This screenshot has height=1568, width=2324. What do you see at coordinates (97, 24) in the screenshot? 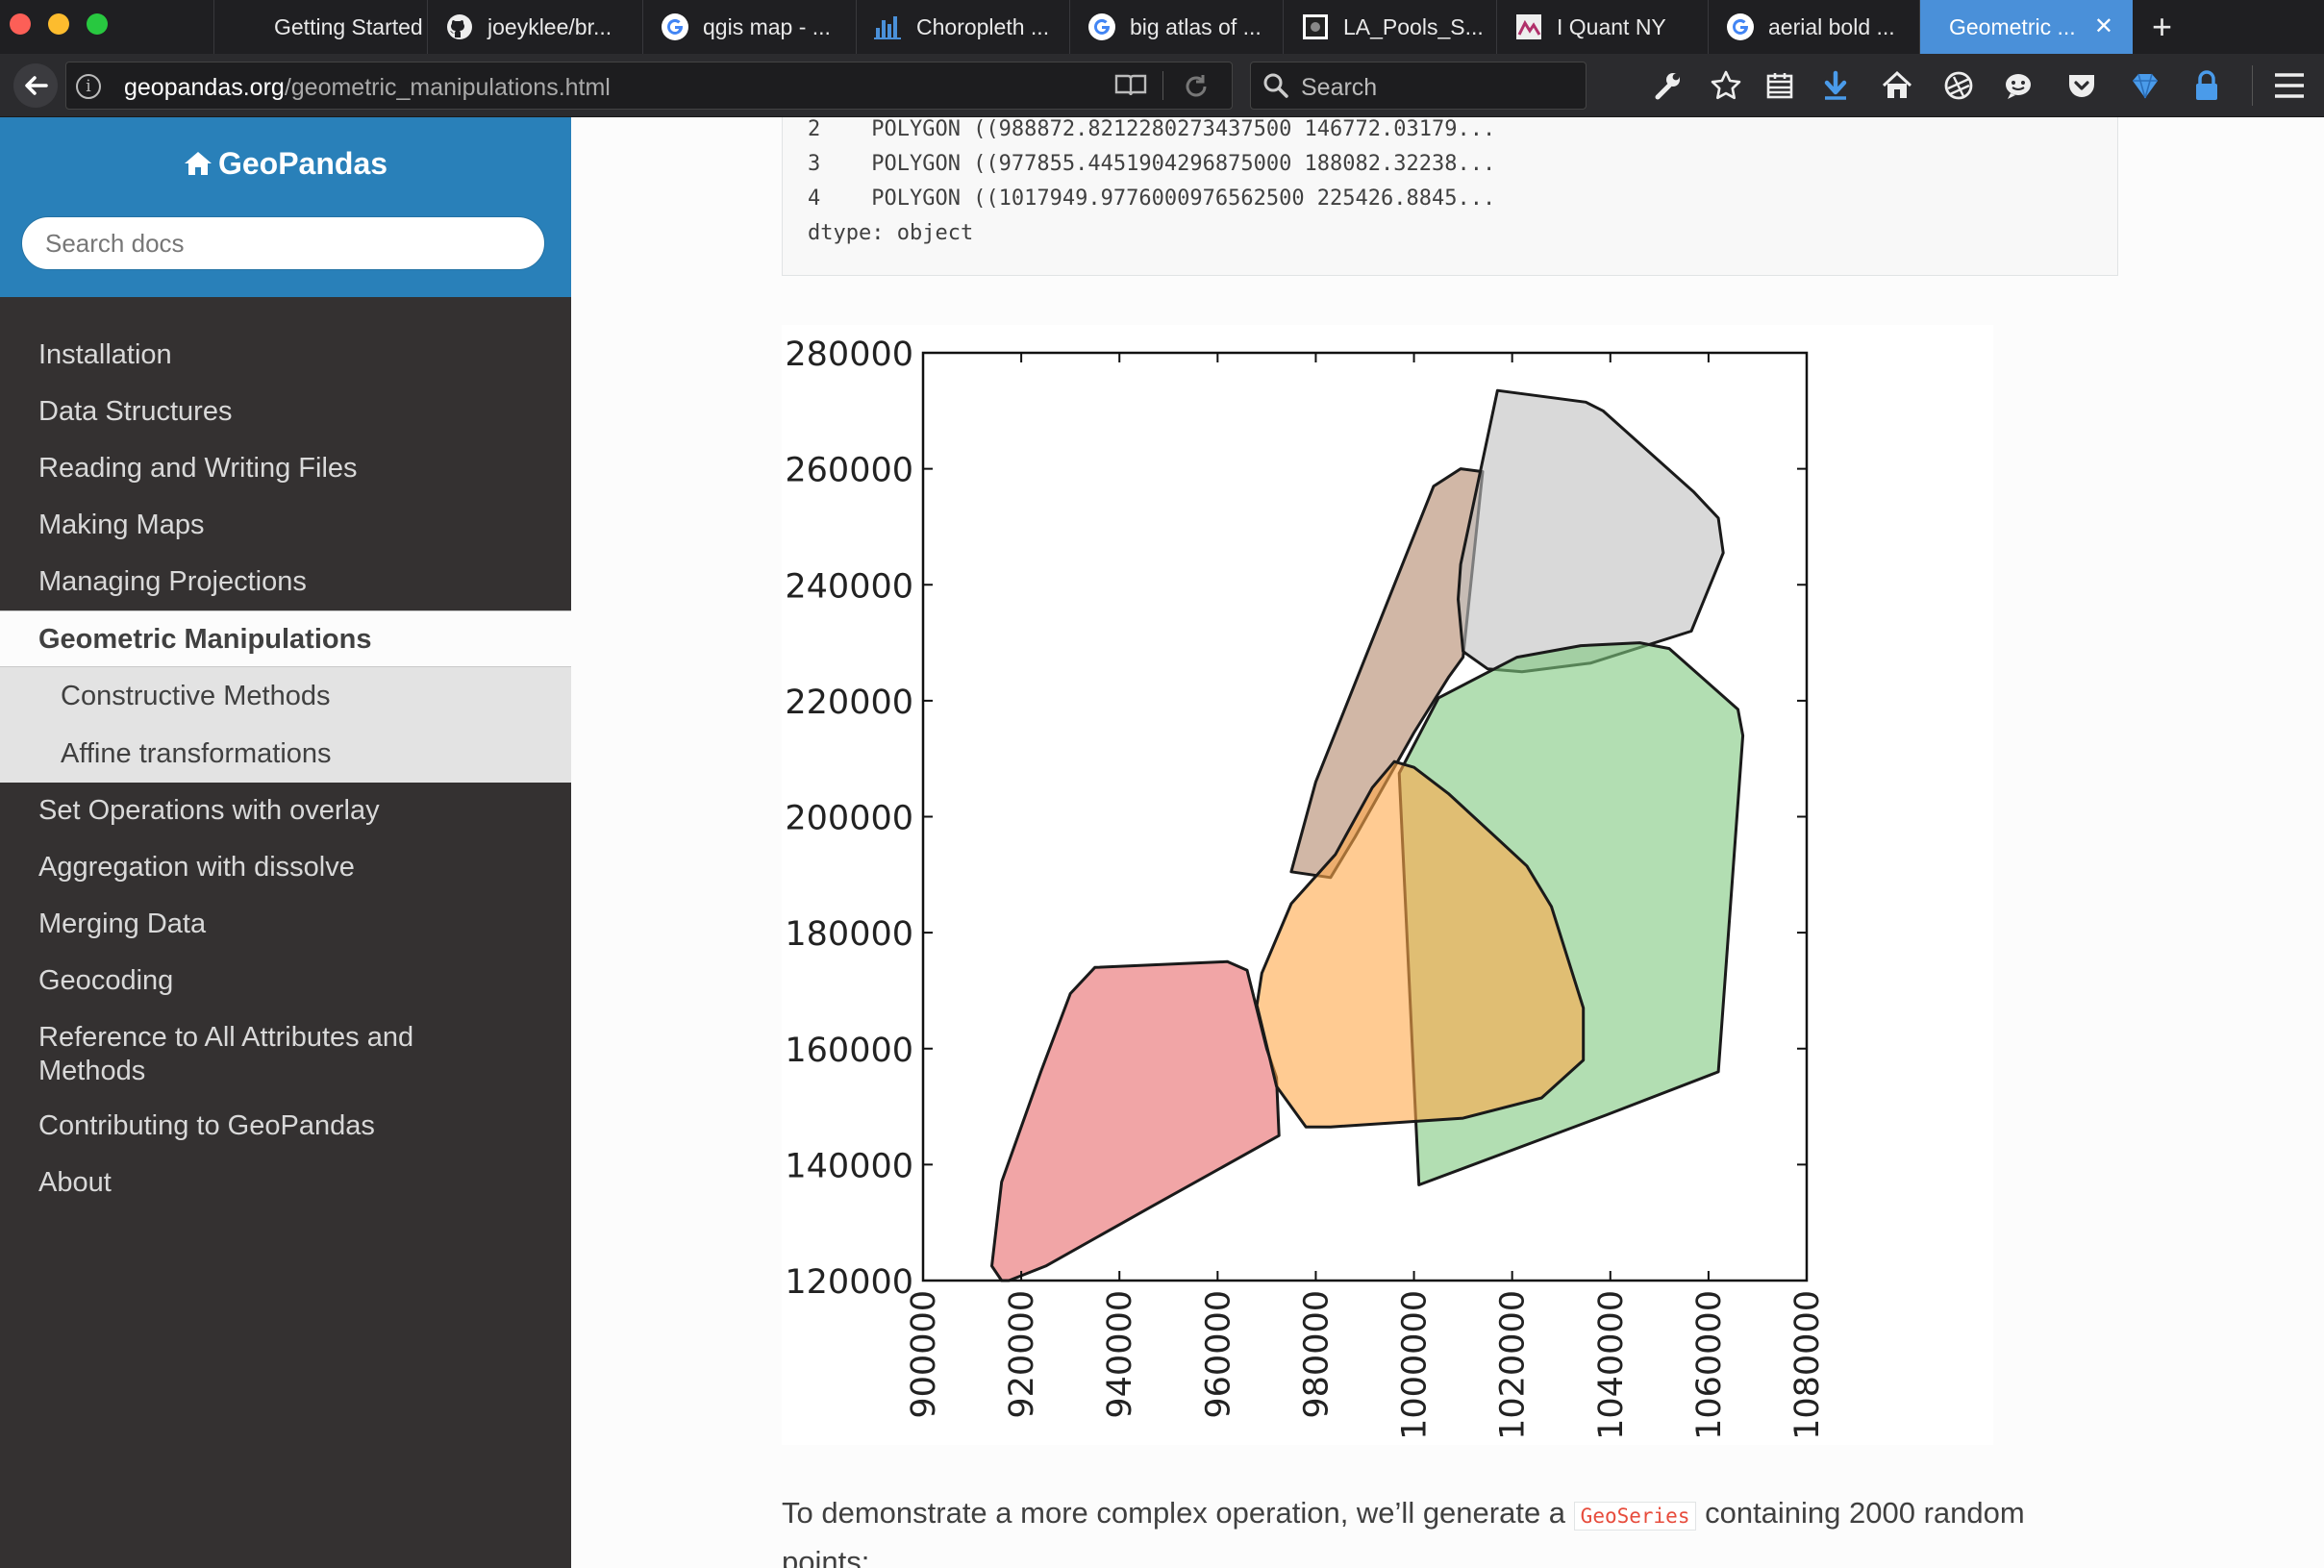
I see `window-zoom-button` at bounding box center [97, 24].